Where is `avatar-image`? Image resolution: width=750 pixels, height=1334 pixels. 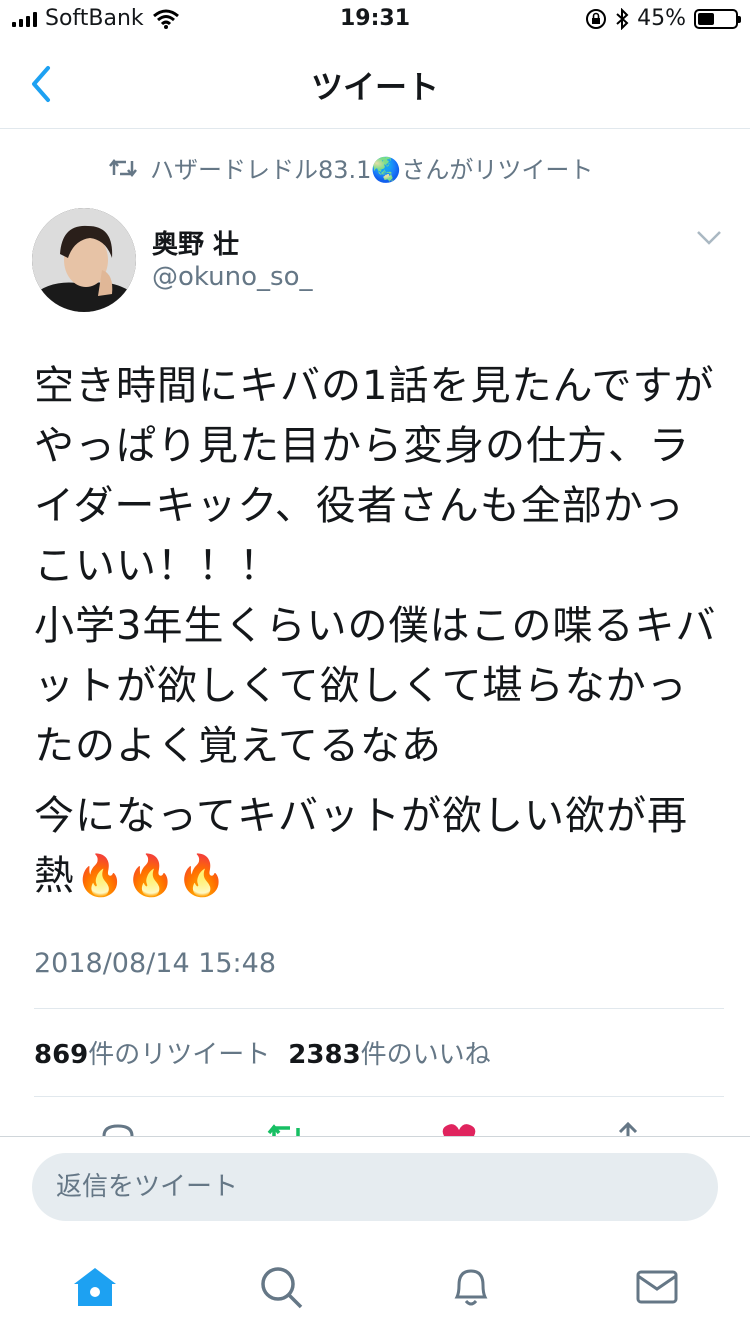
avatar-image is located at coordinates (84, 260).